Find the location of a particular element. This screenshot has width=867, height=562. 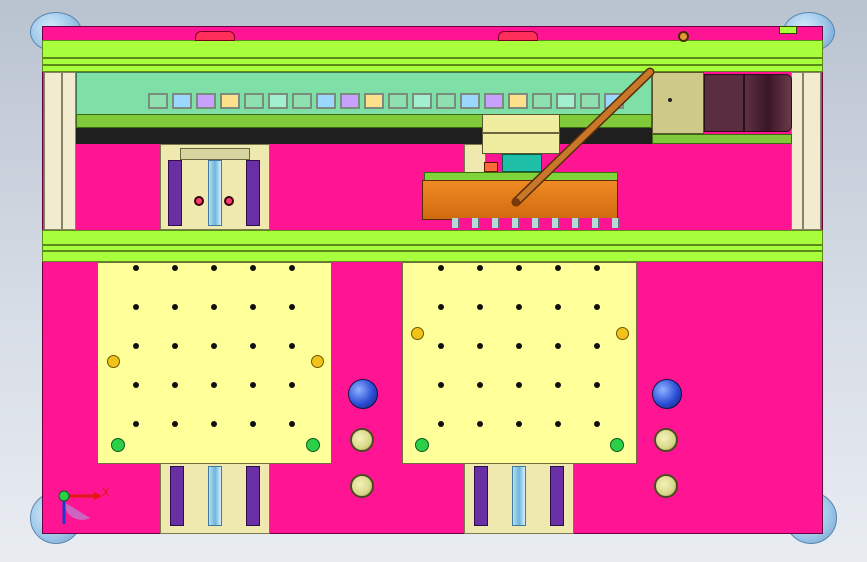

locating-pin-left-b is located at coordinates (317, 361).